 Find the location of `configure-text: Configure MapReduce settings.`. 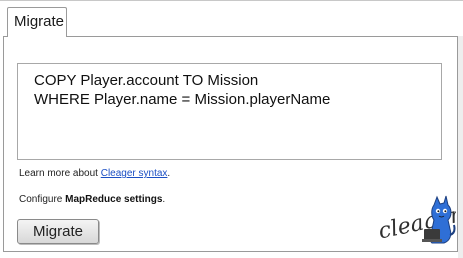

configure-text: Configure MapReduce settings. is located at coordinates (92, 199).